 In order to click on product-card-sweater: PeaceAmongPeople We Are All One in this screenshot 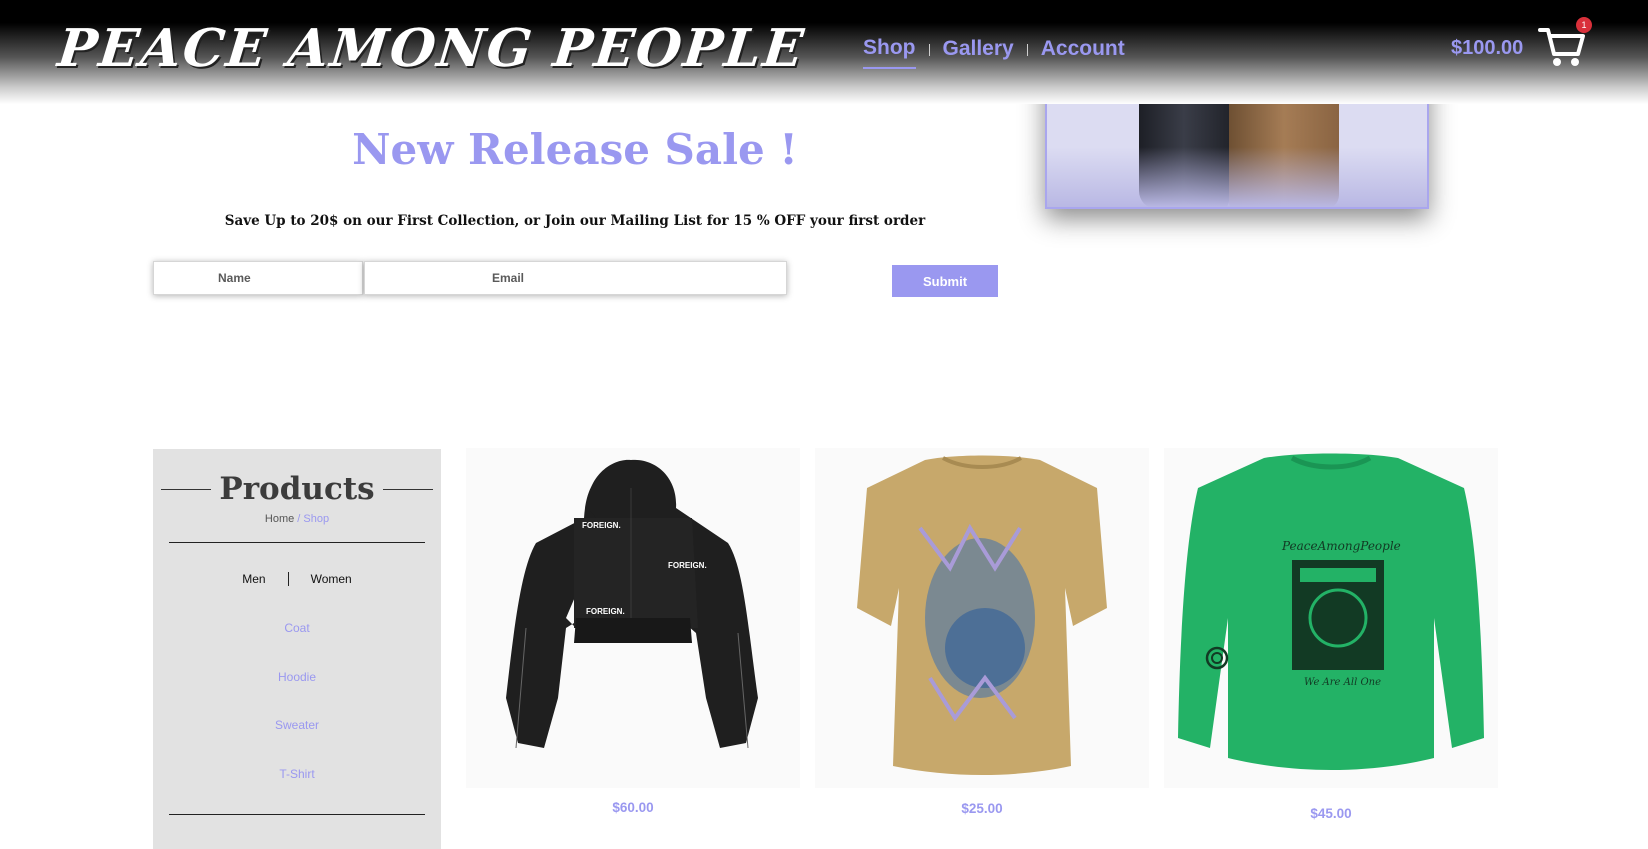, I will do `click(1331, 618)`.